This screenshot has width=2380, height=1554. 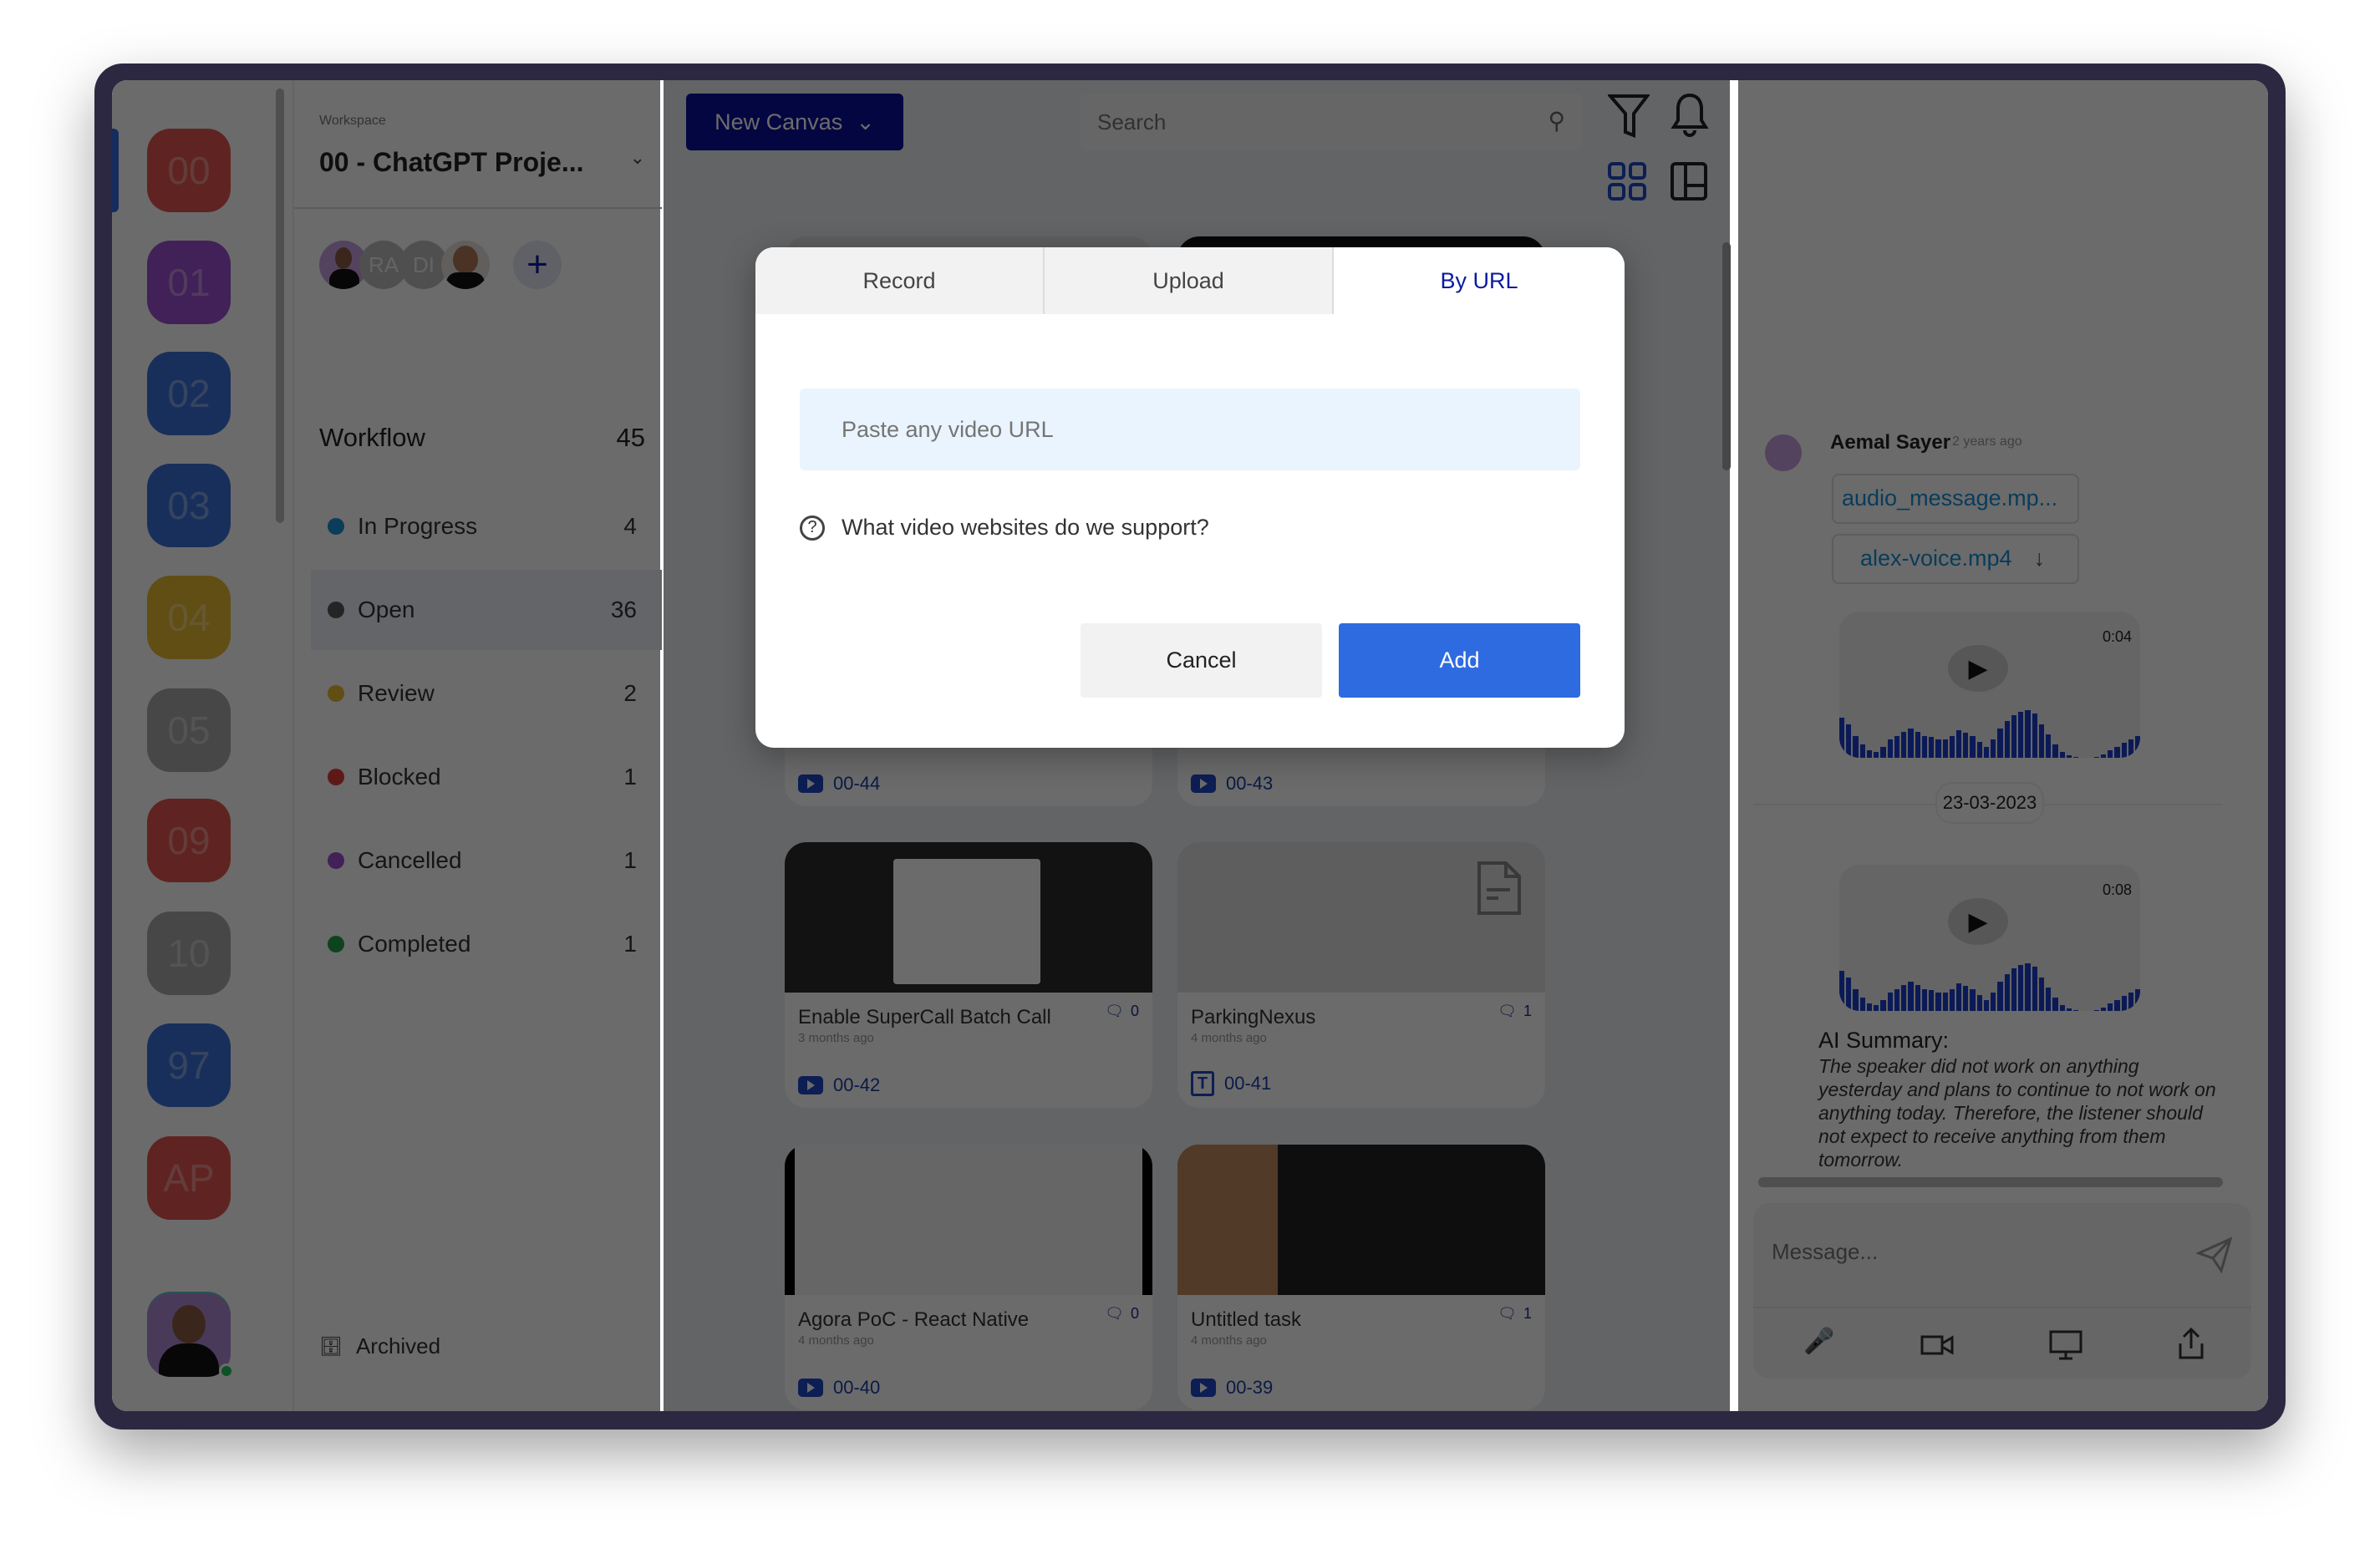 What do you see at coordinates (1201, 660) in the screenshot?
I see `cancel-button: Cancel` at bounding box center [1201, 660].